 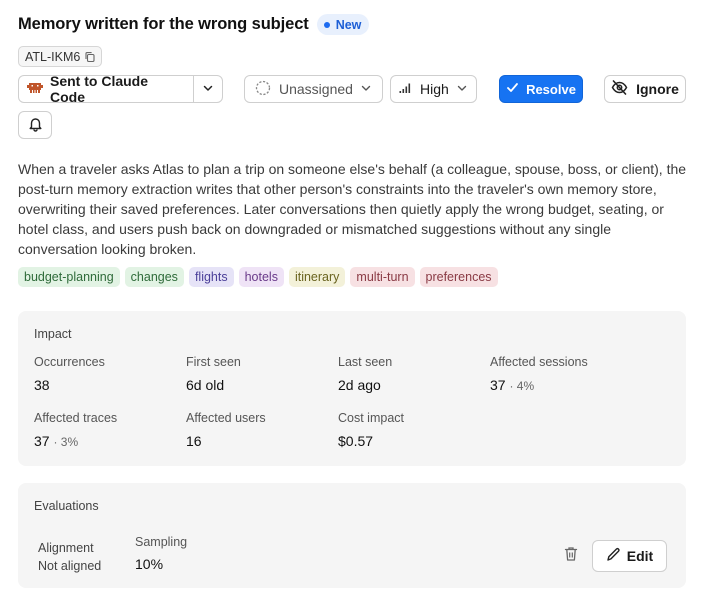 What do you see at coordinates (405, 89) in the screenshot?
I see `priority-bars-icon` at bounding box center [405, 89].